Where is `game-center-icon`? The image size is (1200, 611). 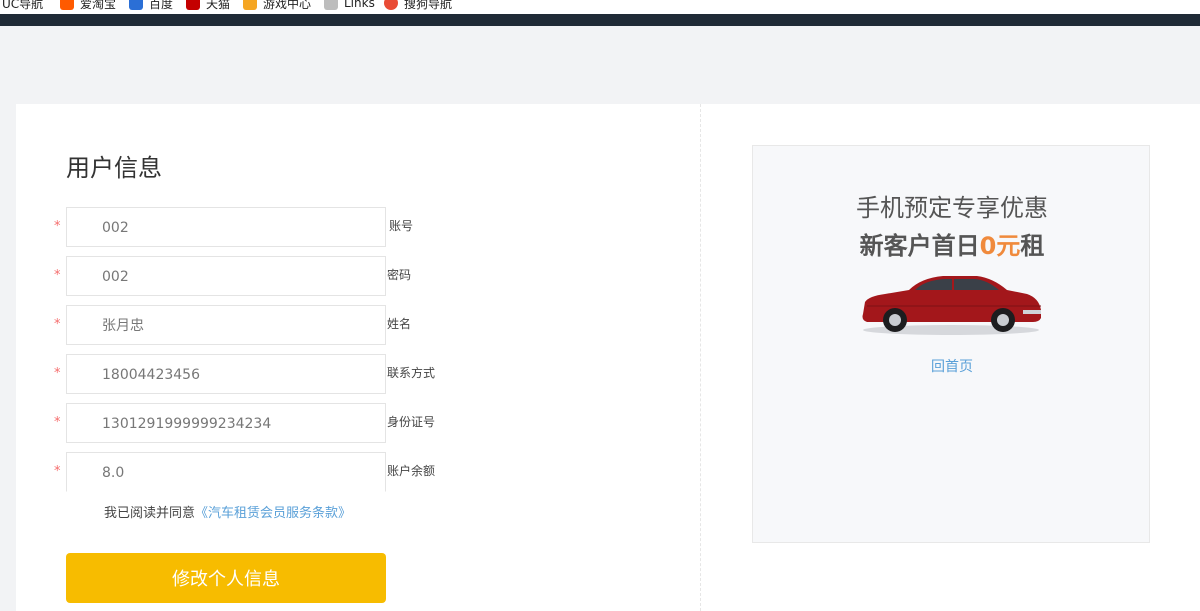
game-center-icon is located at coordinates (250, 5).